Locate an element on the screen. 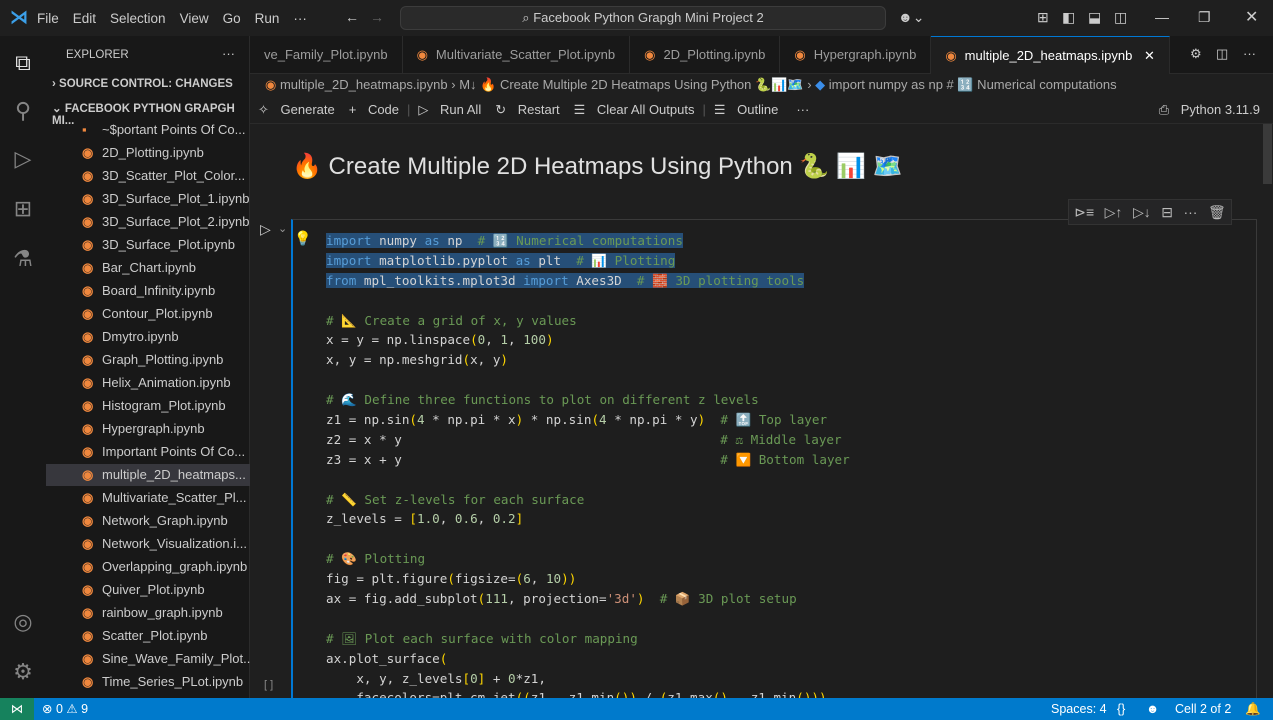 Image resolution: width=1273 pixels, height=720 pixels. explorer-more-icon: ··· is located at coordinates (228, 53).